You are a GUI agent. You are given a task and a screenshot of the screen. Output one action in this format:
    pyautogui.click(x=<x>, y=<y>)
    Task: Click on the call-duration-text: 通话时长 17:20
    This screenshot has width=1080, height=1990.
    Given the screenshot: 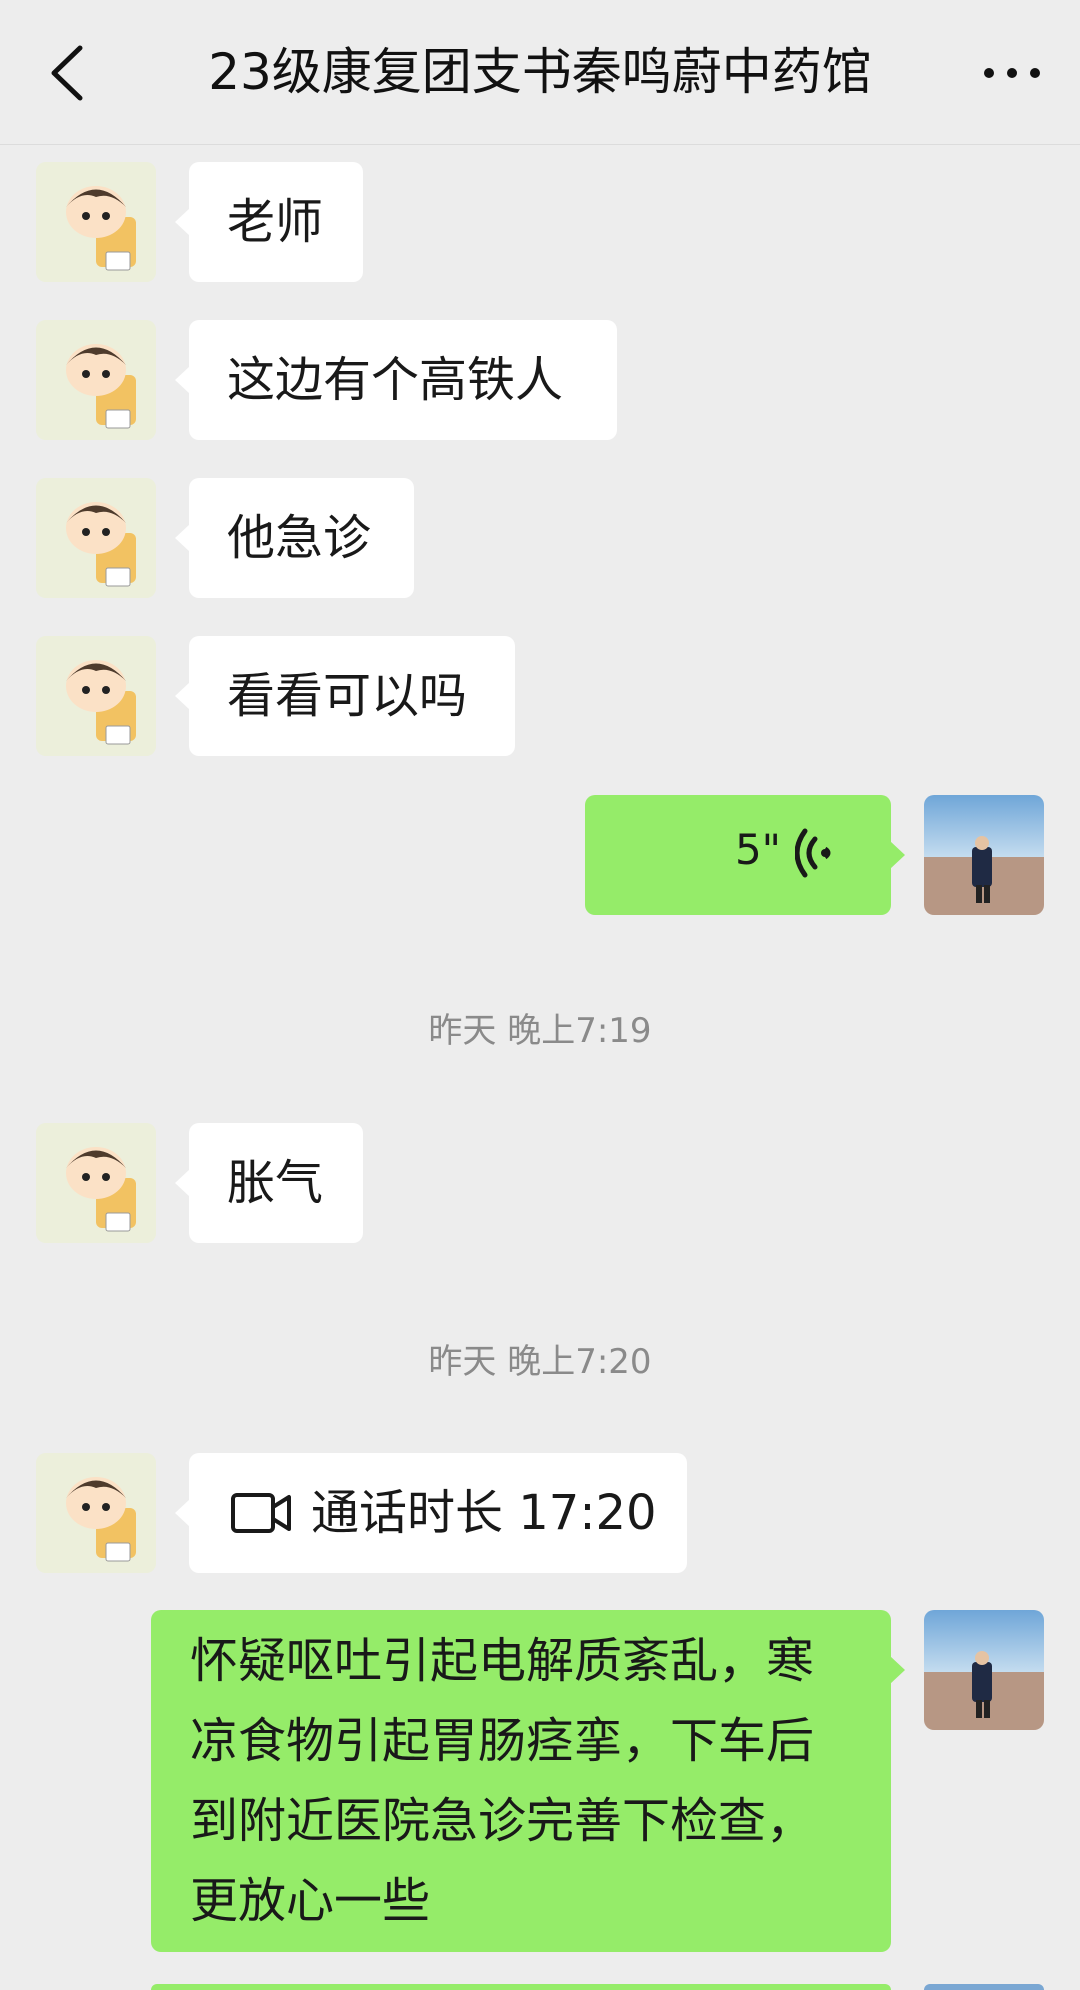 What is the action you would take?
    pyautogui.click(x=484, y=1513)
    